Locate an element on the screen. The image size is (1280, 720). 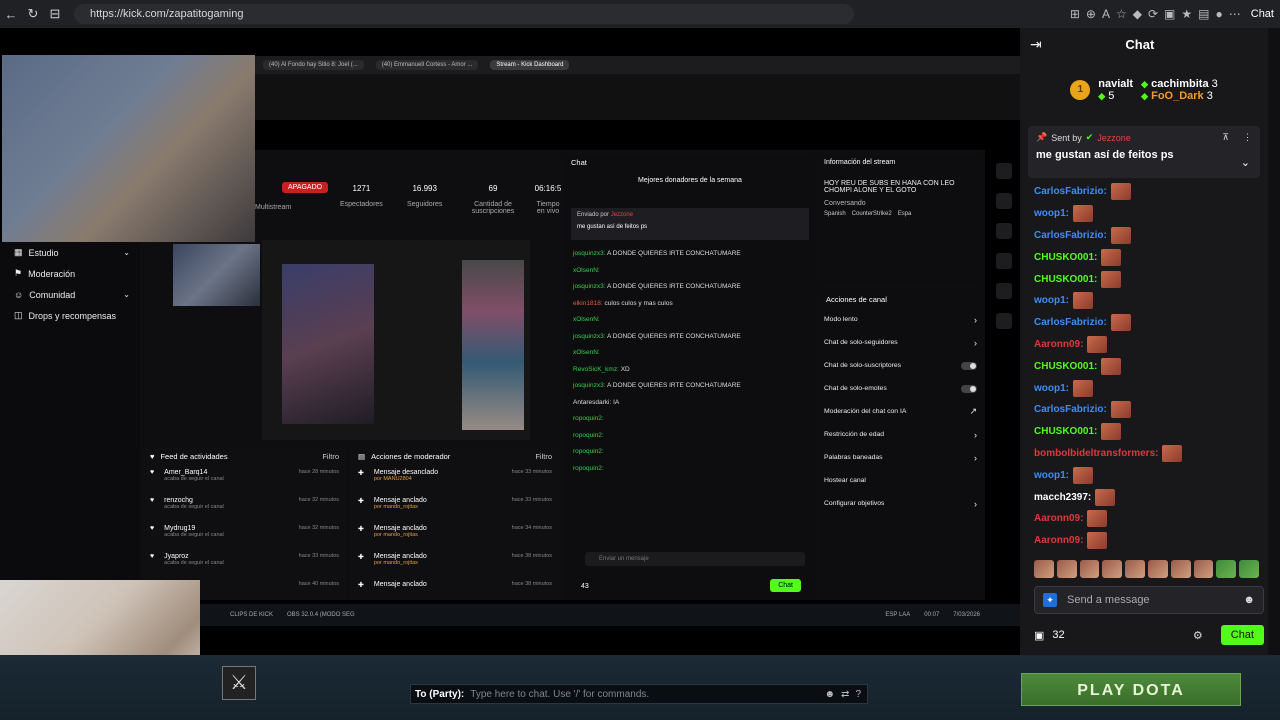
tag: CounterStrike2 is located at coordinates (872, 214).